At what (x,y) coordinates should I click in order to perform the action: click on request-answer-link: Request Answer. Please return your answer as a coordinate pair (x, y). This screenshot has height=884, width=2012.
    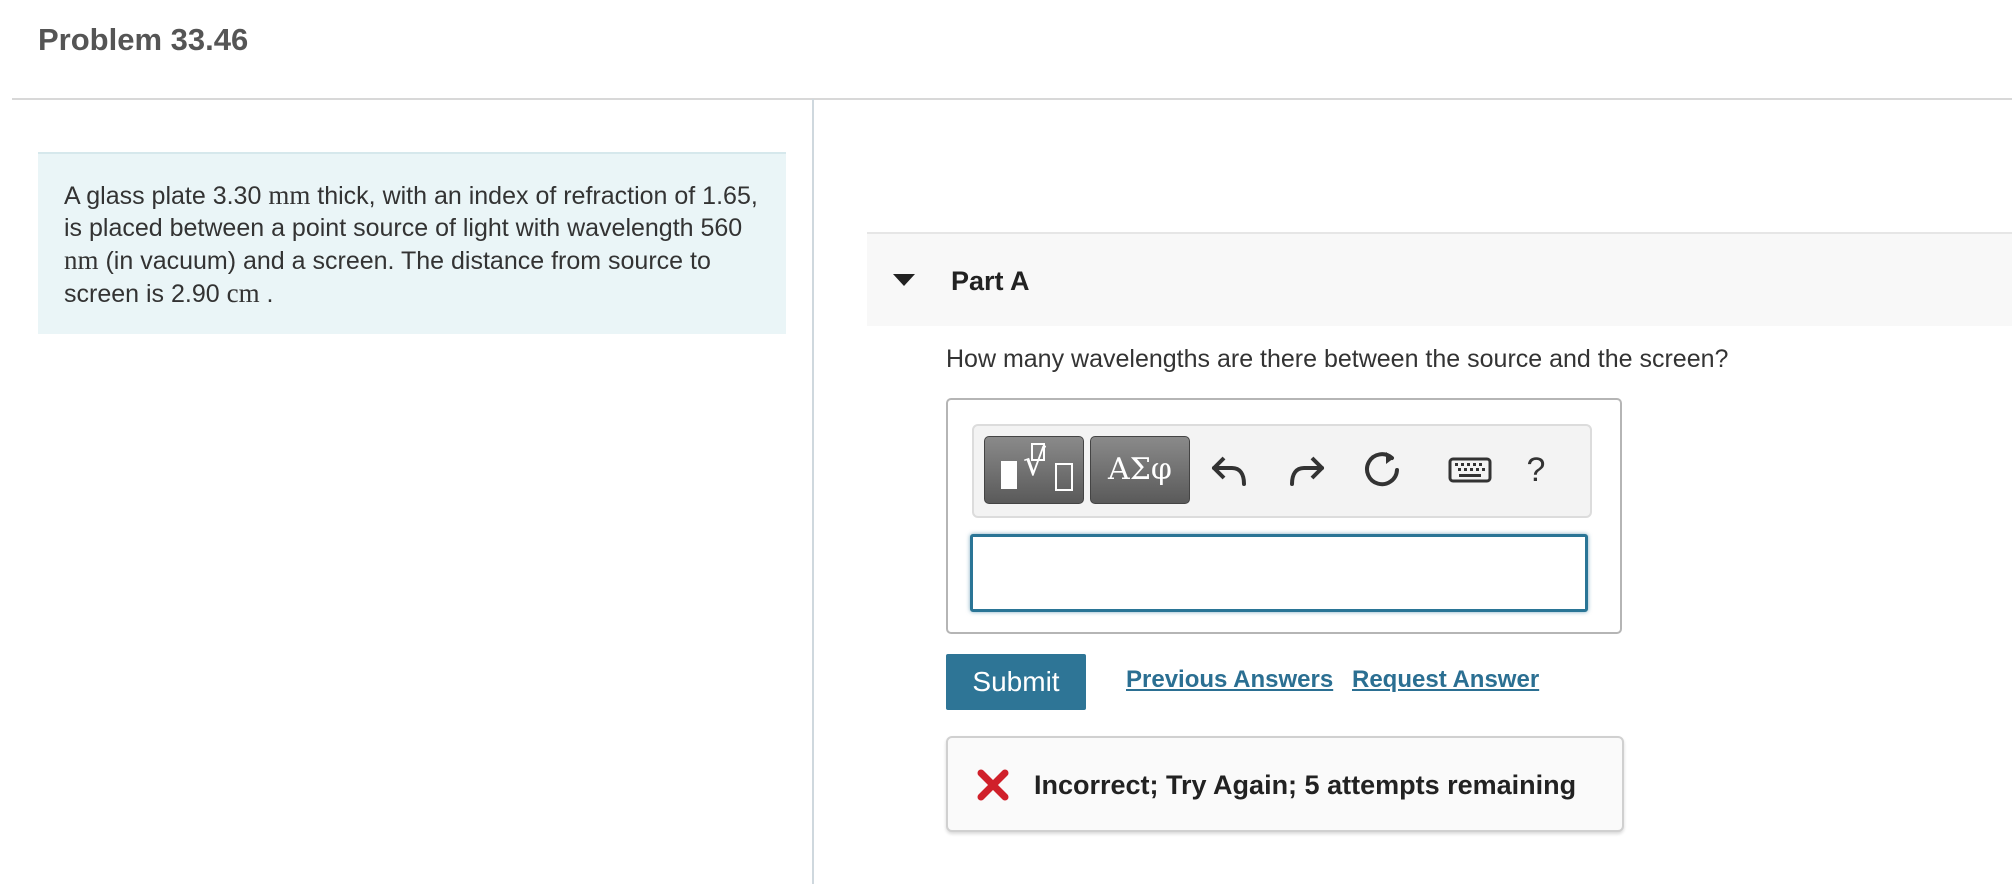
    Looking at the image, I should click on (1445, 680).